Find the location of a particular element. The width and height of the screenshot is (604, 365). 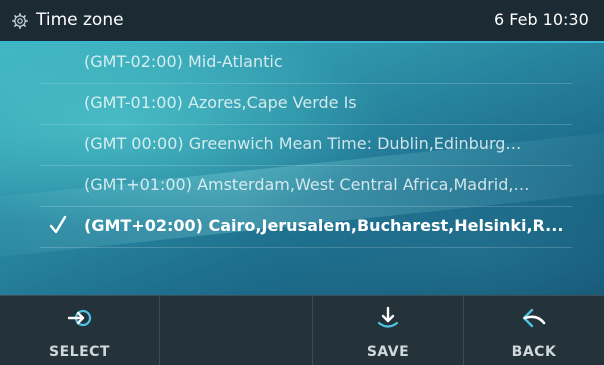

softkey-label: BACK is located at coordinates (534, 352).